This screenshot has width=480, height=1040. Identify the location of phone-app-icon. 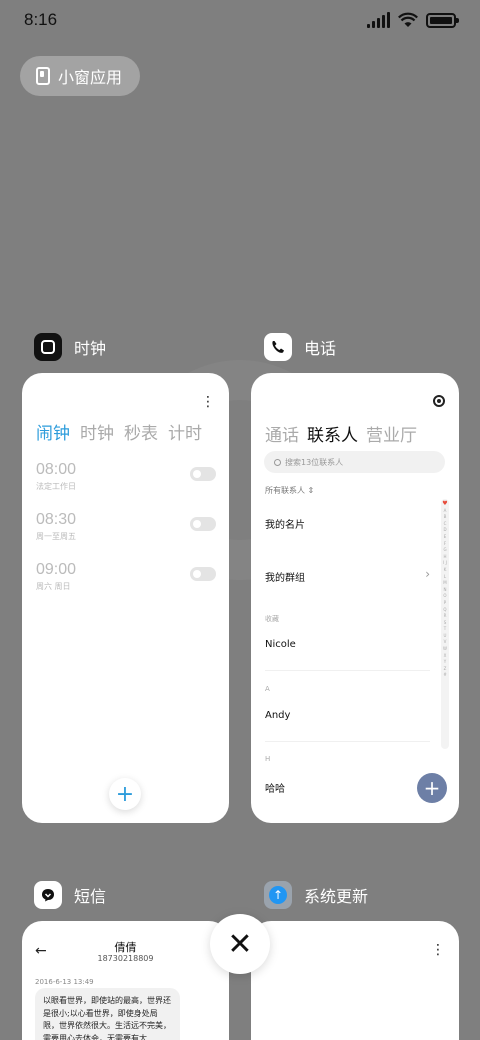
(278, 347).